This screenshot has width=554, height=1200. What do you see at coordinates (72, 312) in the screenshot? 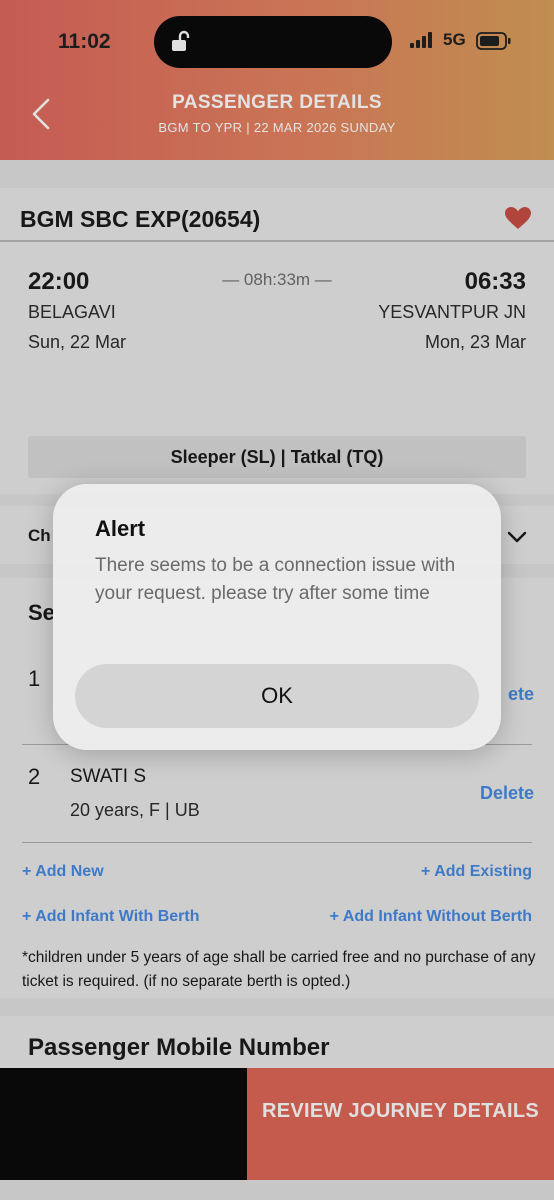
I see `departure-station: BELAGAVI` at bounding box center [72, 312].